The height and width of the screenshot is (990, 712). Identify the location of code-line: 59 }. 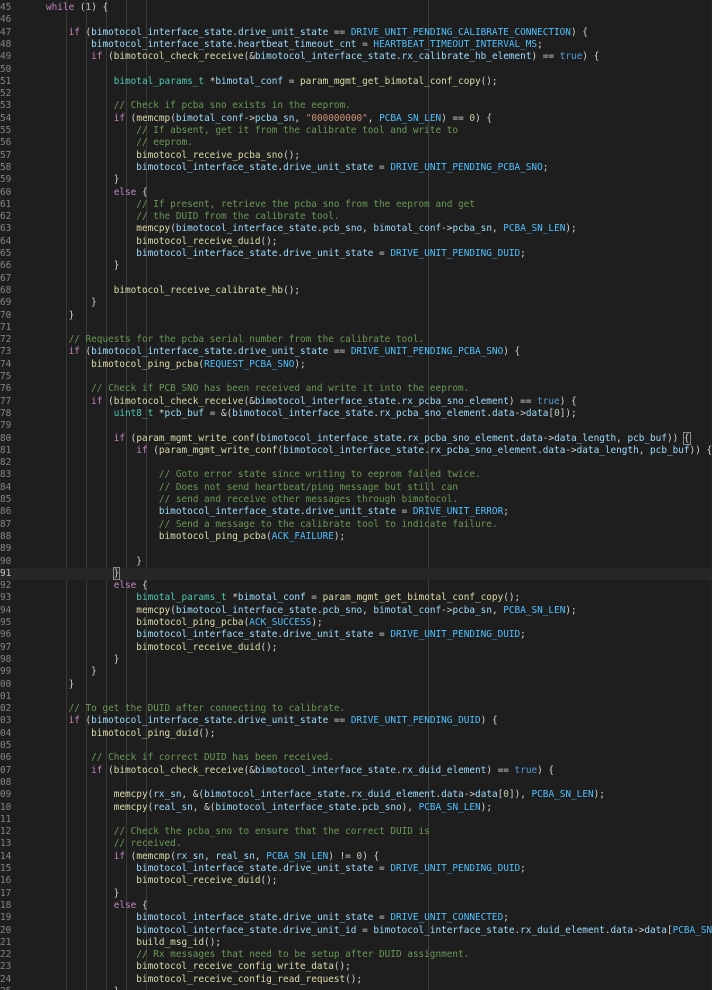
(356, 180).